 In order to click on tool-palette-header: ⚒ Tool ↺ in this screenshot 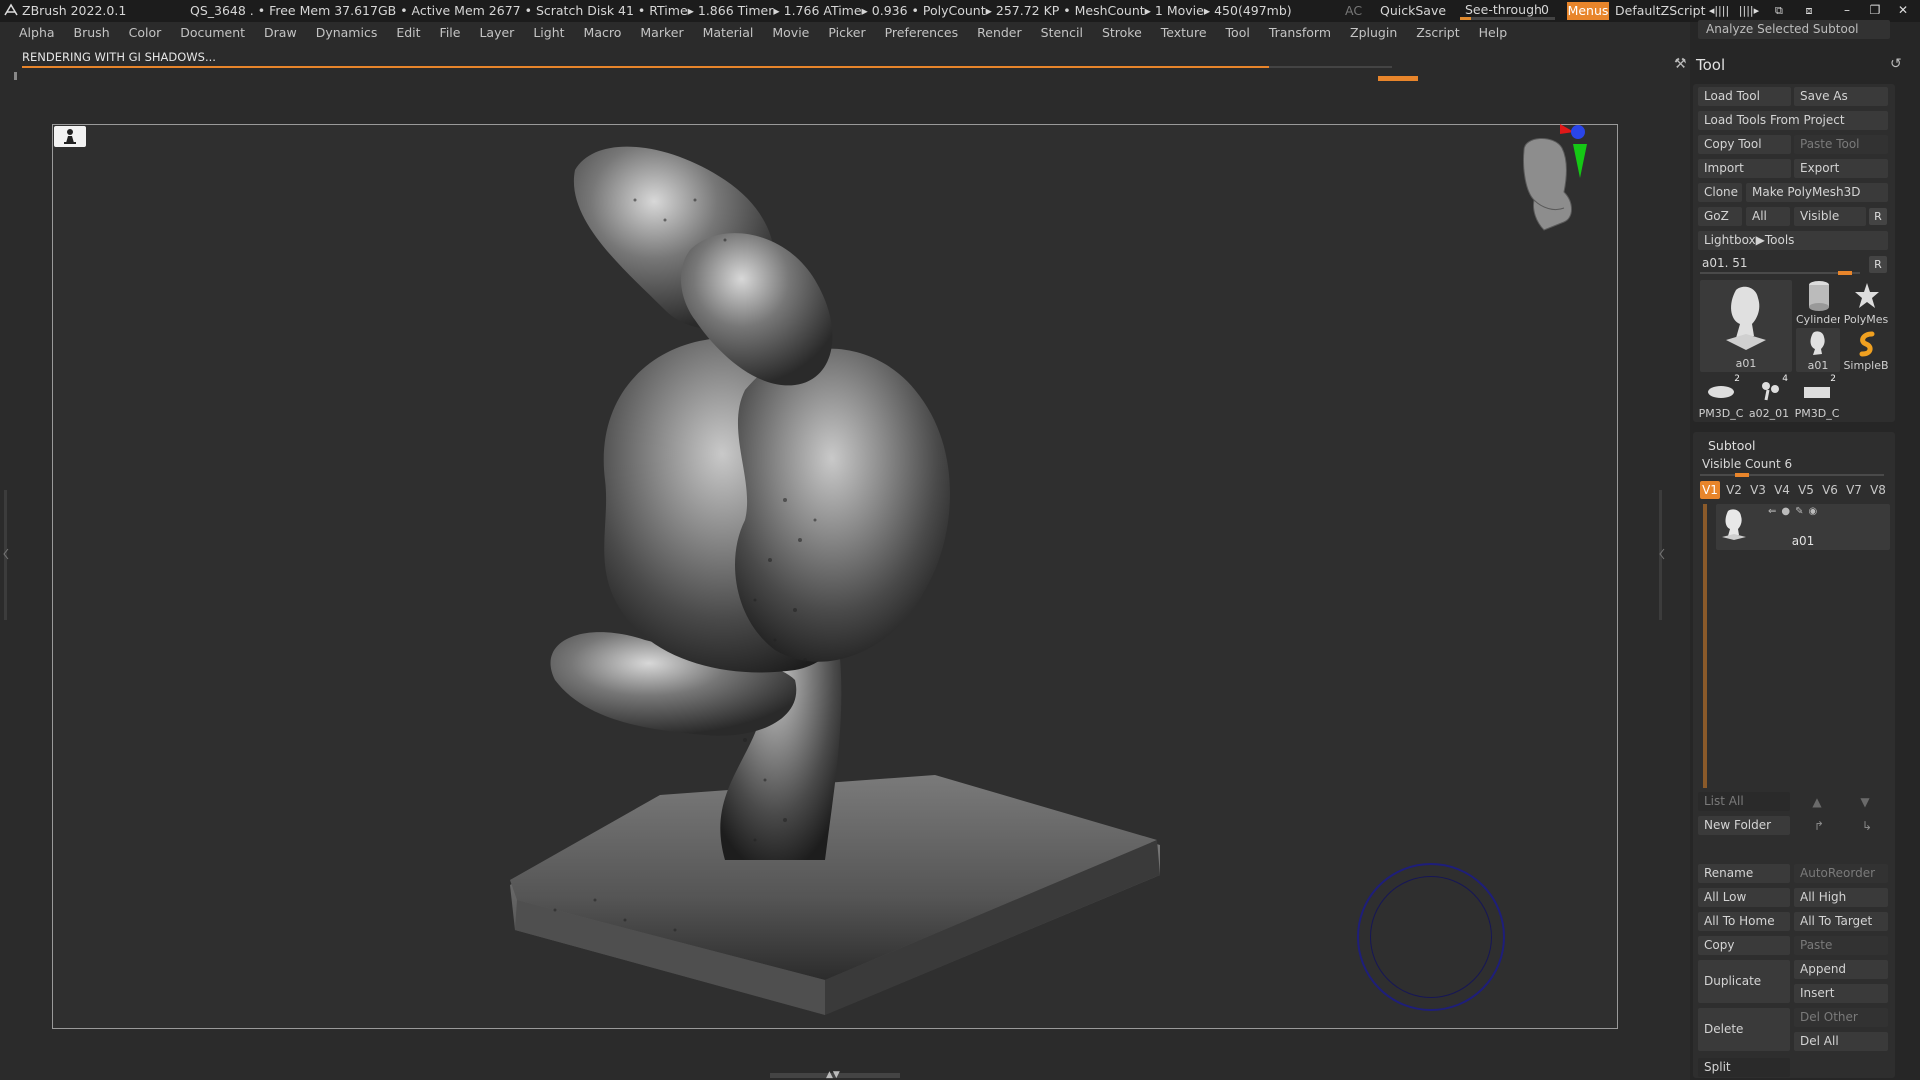, I will do `click(1790, 66)`.